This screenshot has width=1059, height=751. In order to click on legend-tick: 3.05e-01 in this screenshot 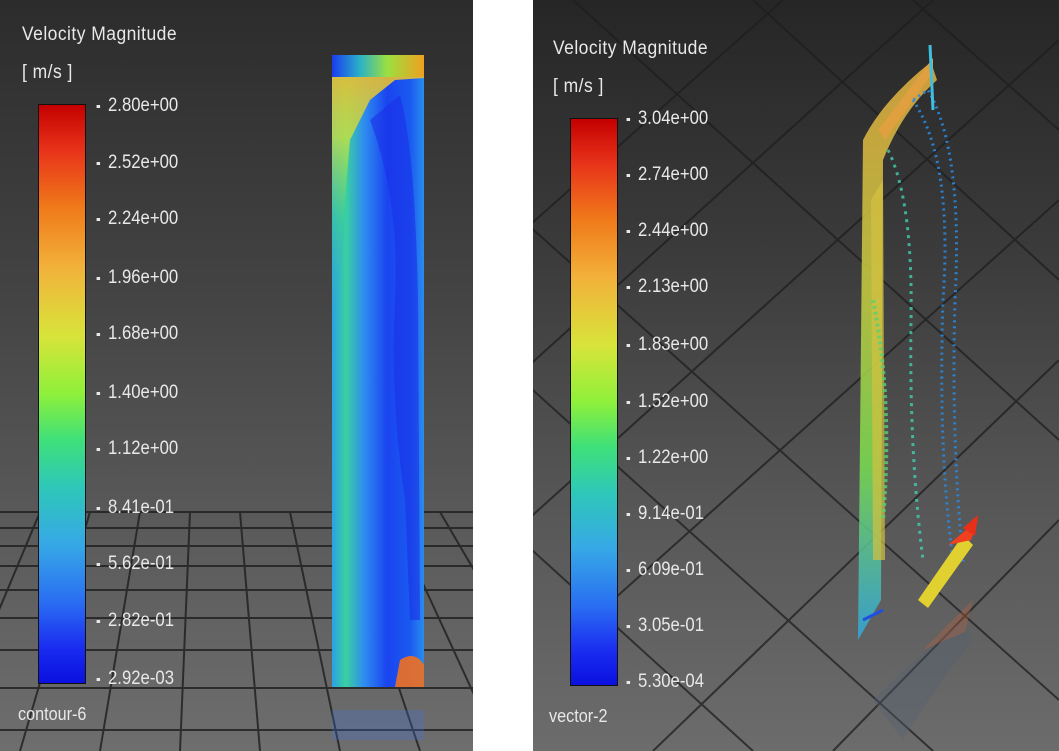, I will do `click(665, 625)`.